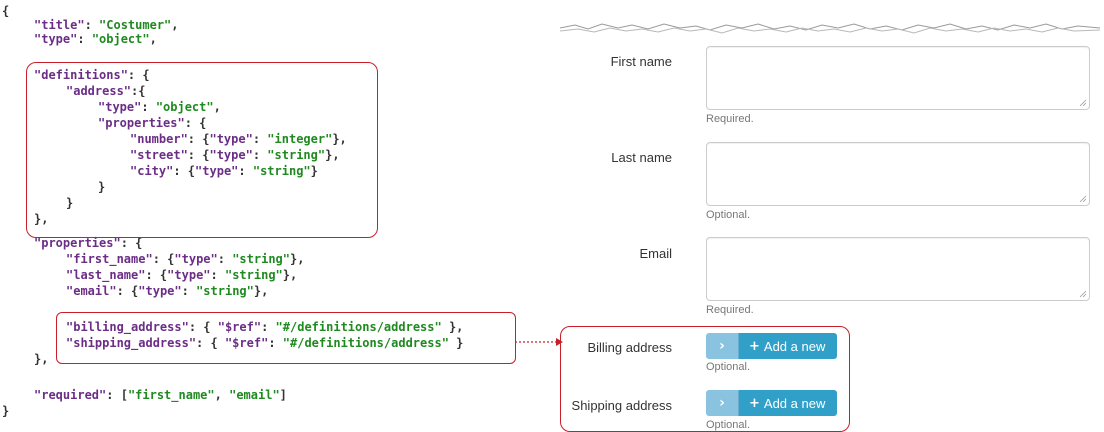 This screenshot has height=432, width=1104. What do you see at coordinates (70, 395) in the screenshot?
I see `required-key: "required"` at bounding box center [70, 395].